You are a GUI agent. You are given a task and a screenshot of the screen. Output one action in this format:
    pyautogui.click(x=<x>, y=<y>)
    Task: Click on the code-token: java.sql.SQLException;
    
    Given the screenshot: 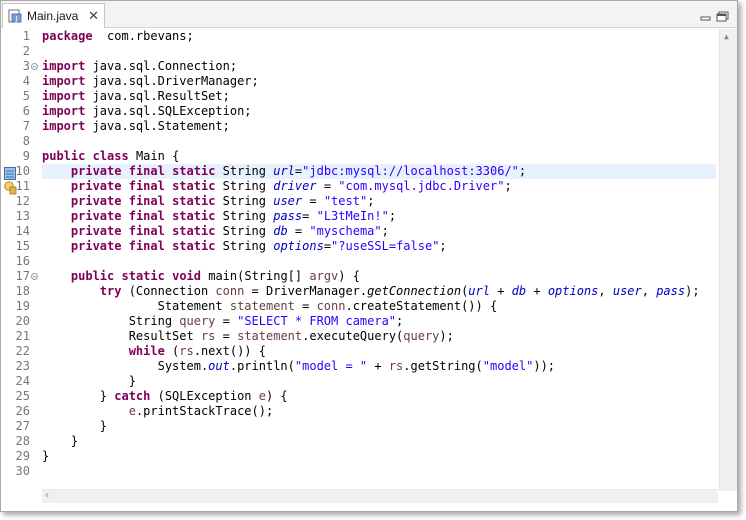 What is the action you would take?
    pyautogui.click(x=168, y=111)
    